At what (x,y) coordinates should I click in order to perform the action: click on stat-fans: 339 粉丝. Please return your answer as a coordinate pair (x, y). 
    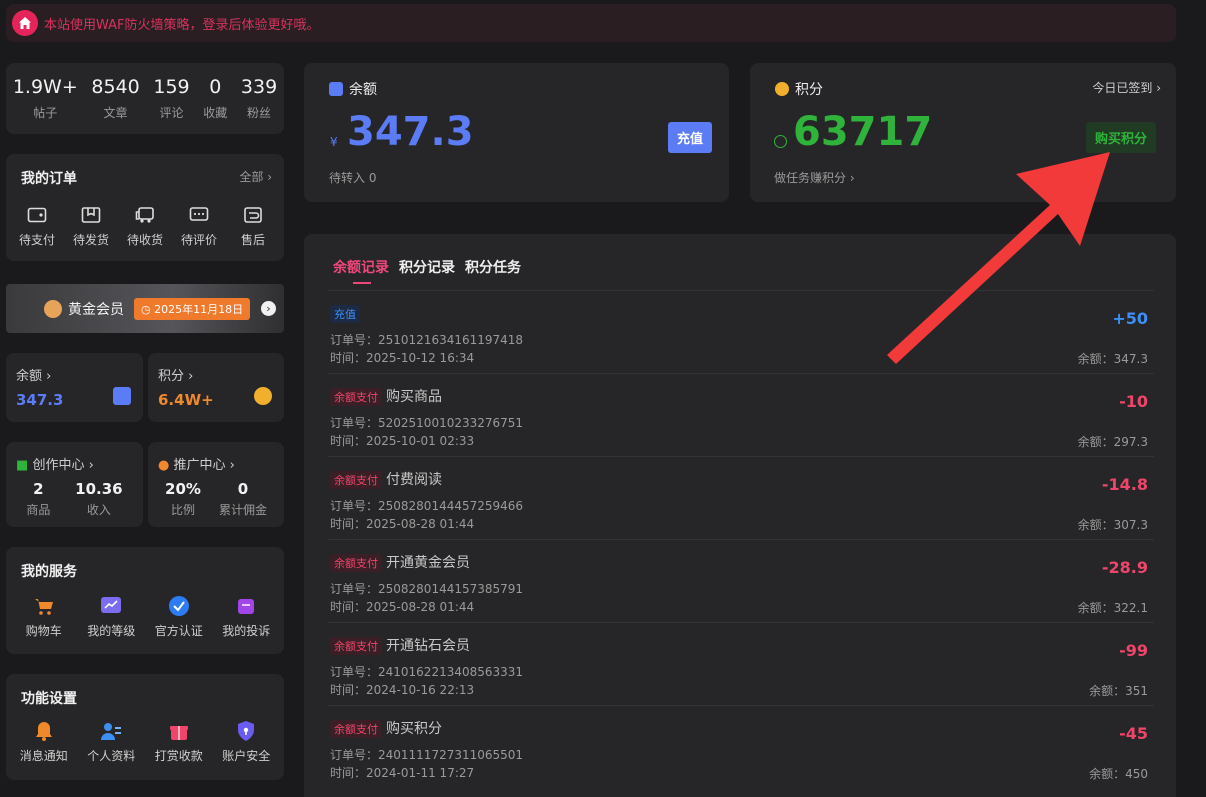
    Looking at the image, I should click on (259, 98).